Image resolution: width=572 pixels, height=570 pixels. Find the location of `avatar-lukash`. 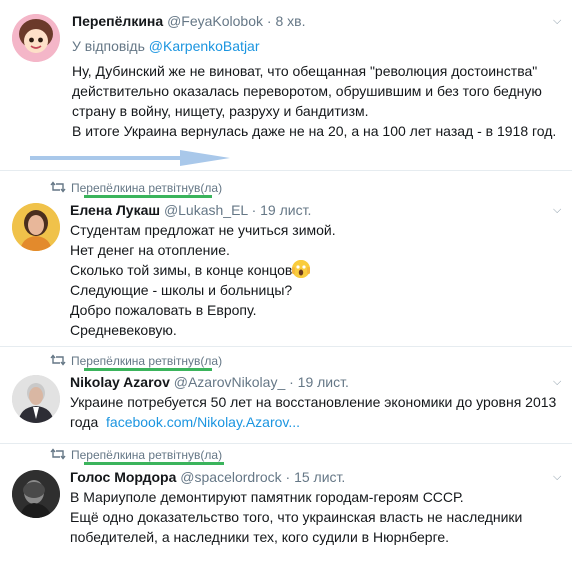

avatar-lukash is located at coordinates (36, 227).